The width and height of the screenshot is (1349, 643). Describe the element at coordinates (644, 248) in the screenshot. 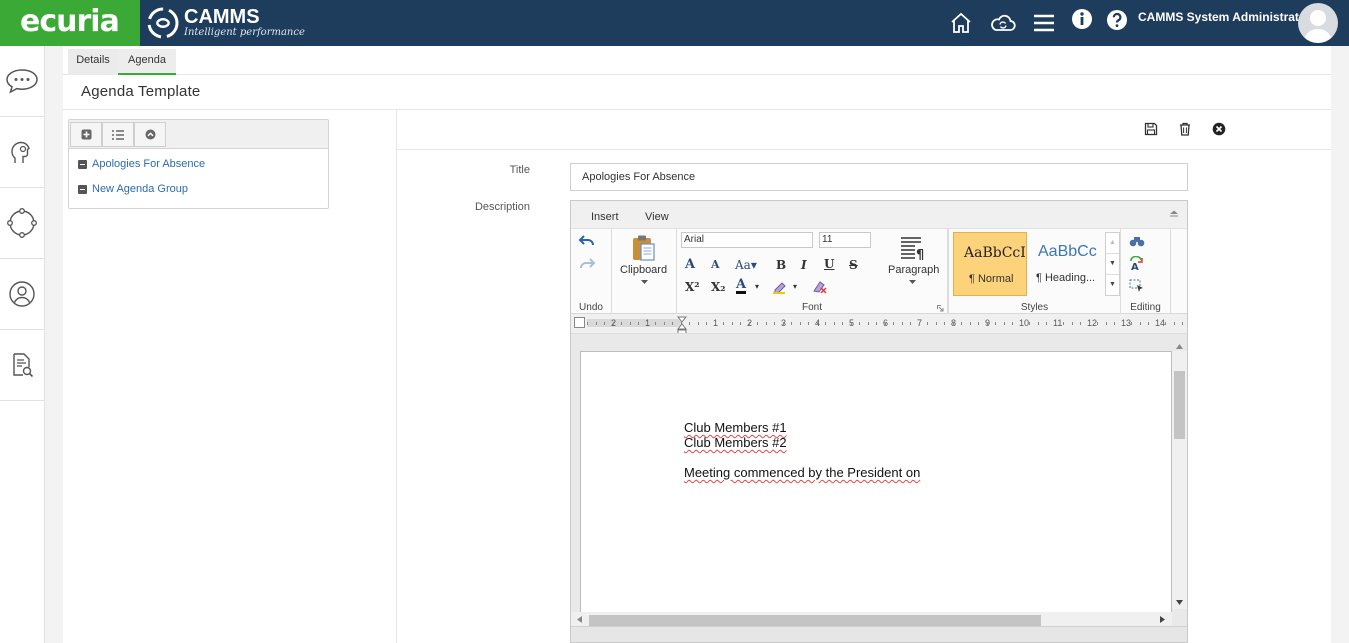

I see `paste-icon` at that location.